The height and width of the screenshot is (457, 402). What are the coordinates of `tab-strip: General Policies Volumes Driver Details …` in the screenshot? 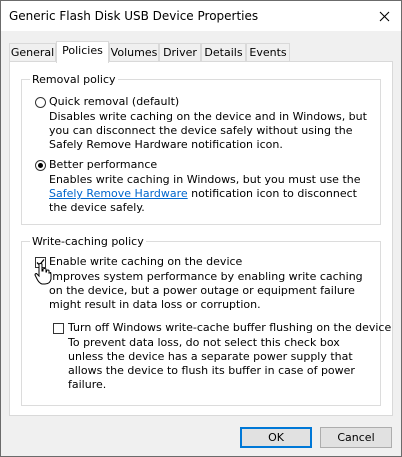 It's located at (201, 52).